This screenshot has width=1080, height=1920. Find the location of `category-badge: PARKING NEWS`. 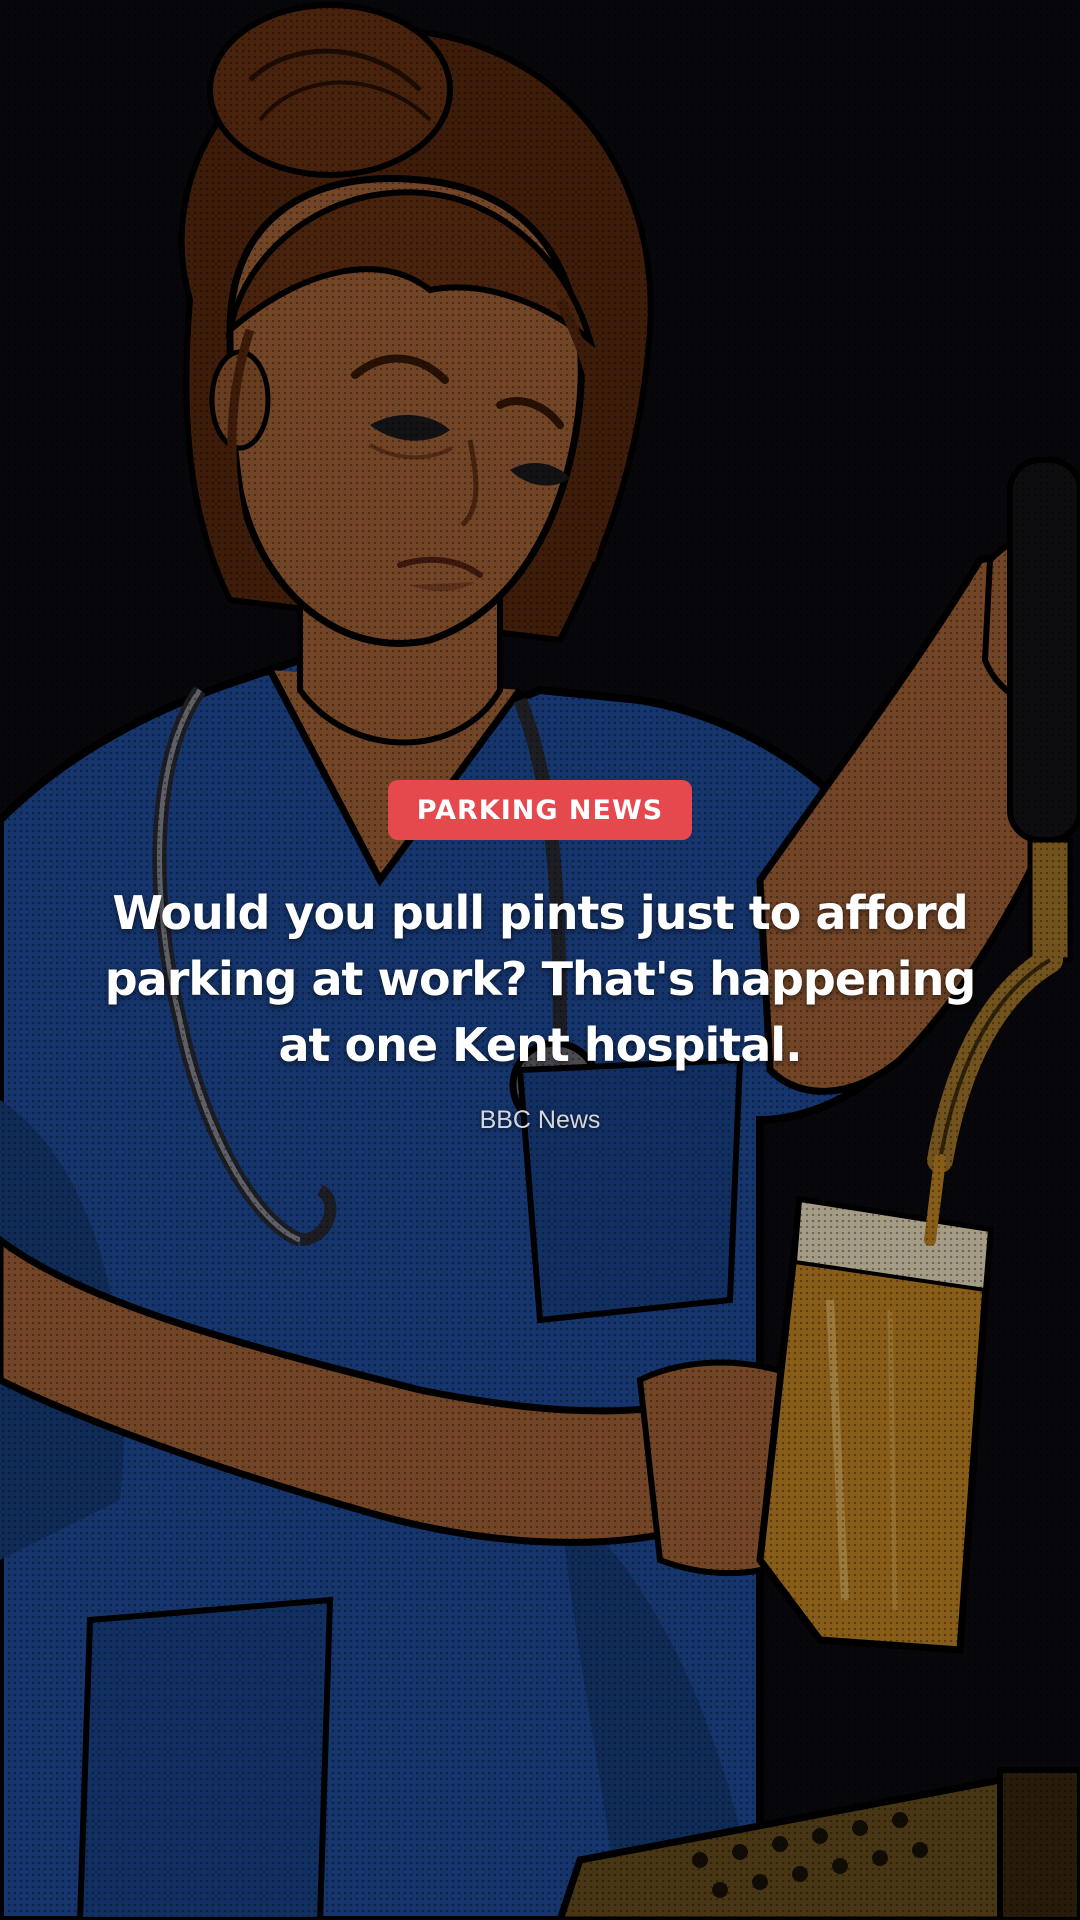

category-badge: PARKING NEWS is located at coordinates (540, 810).